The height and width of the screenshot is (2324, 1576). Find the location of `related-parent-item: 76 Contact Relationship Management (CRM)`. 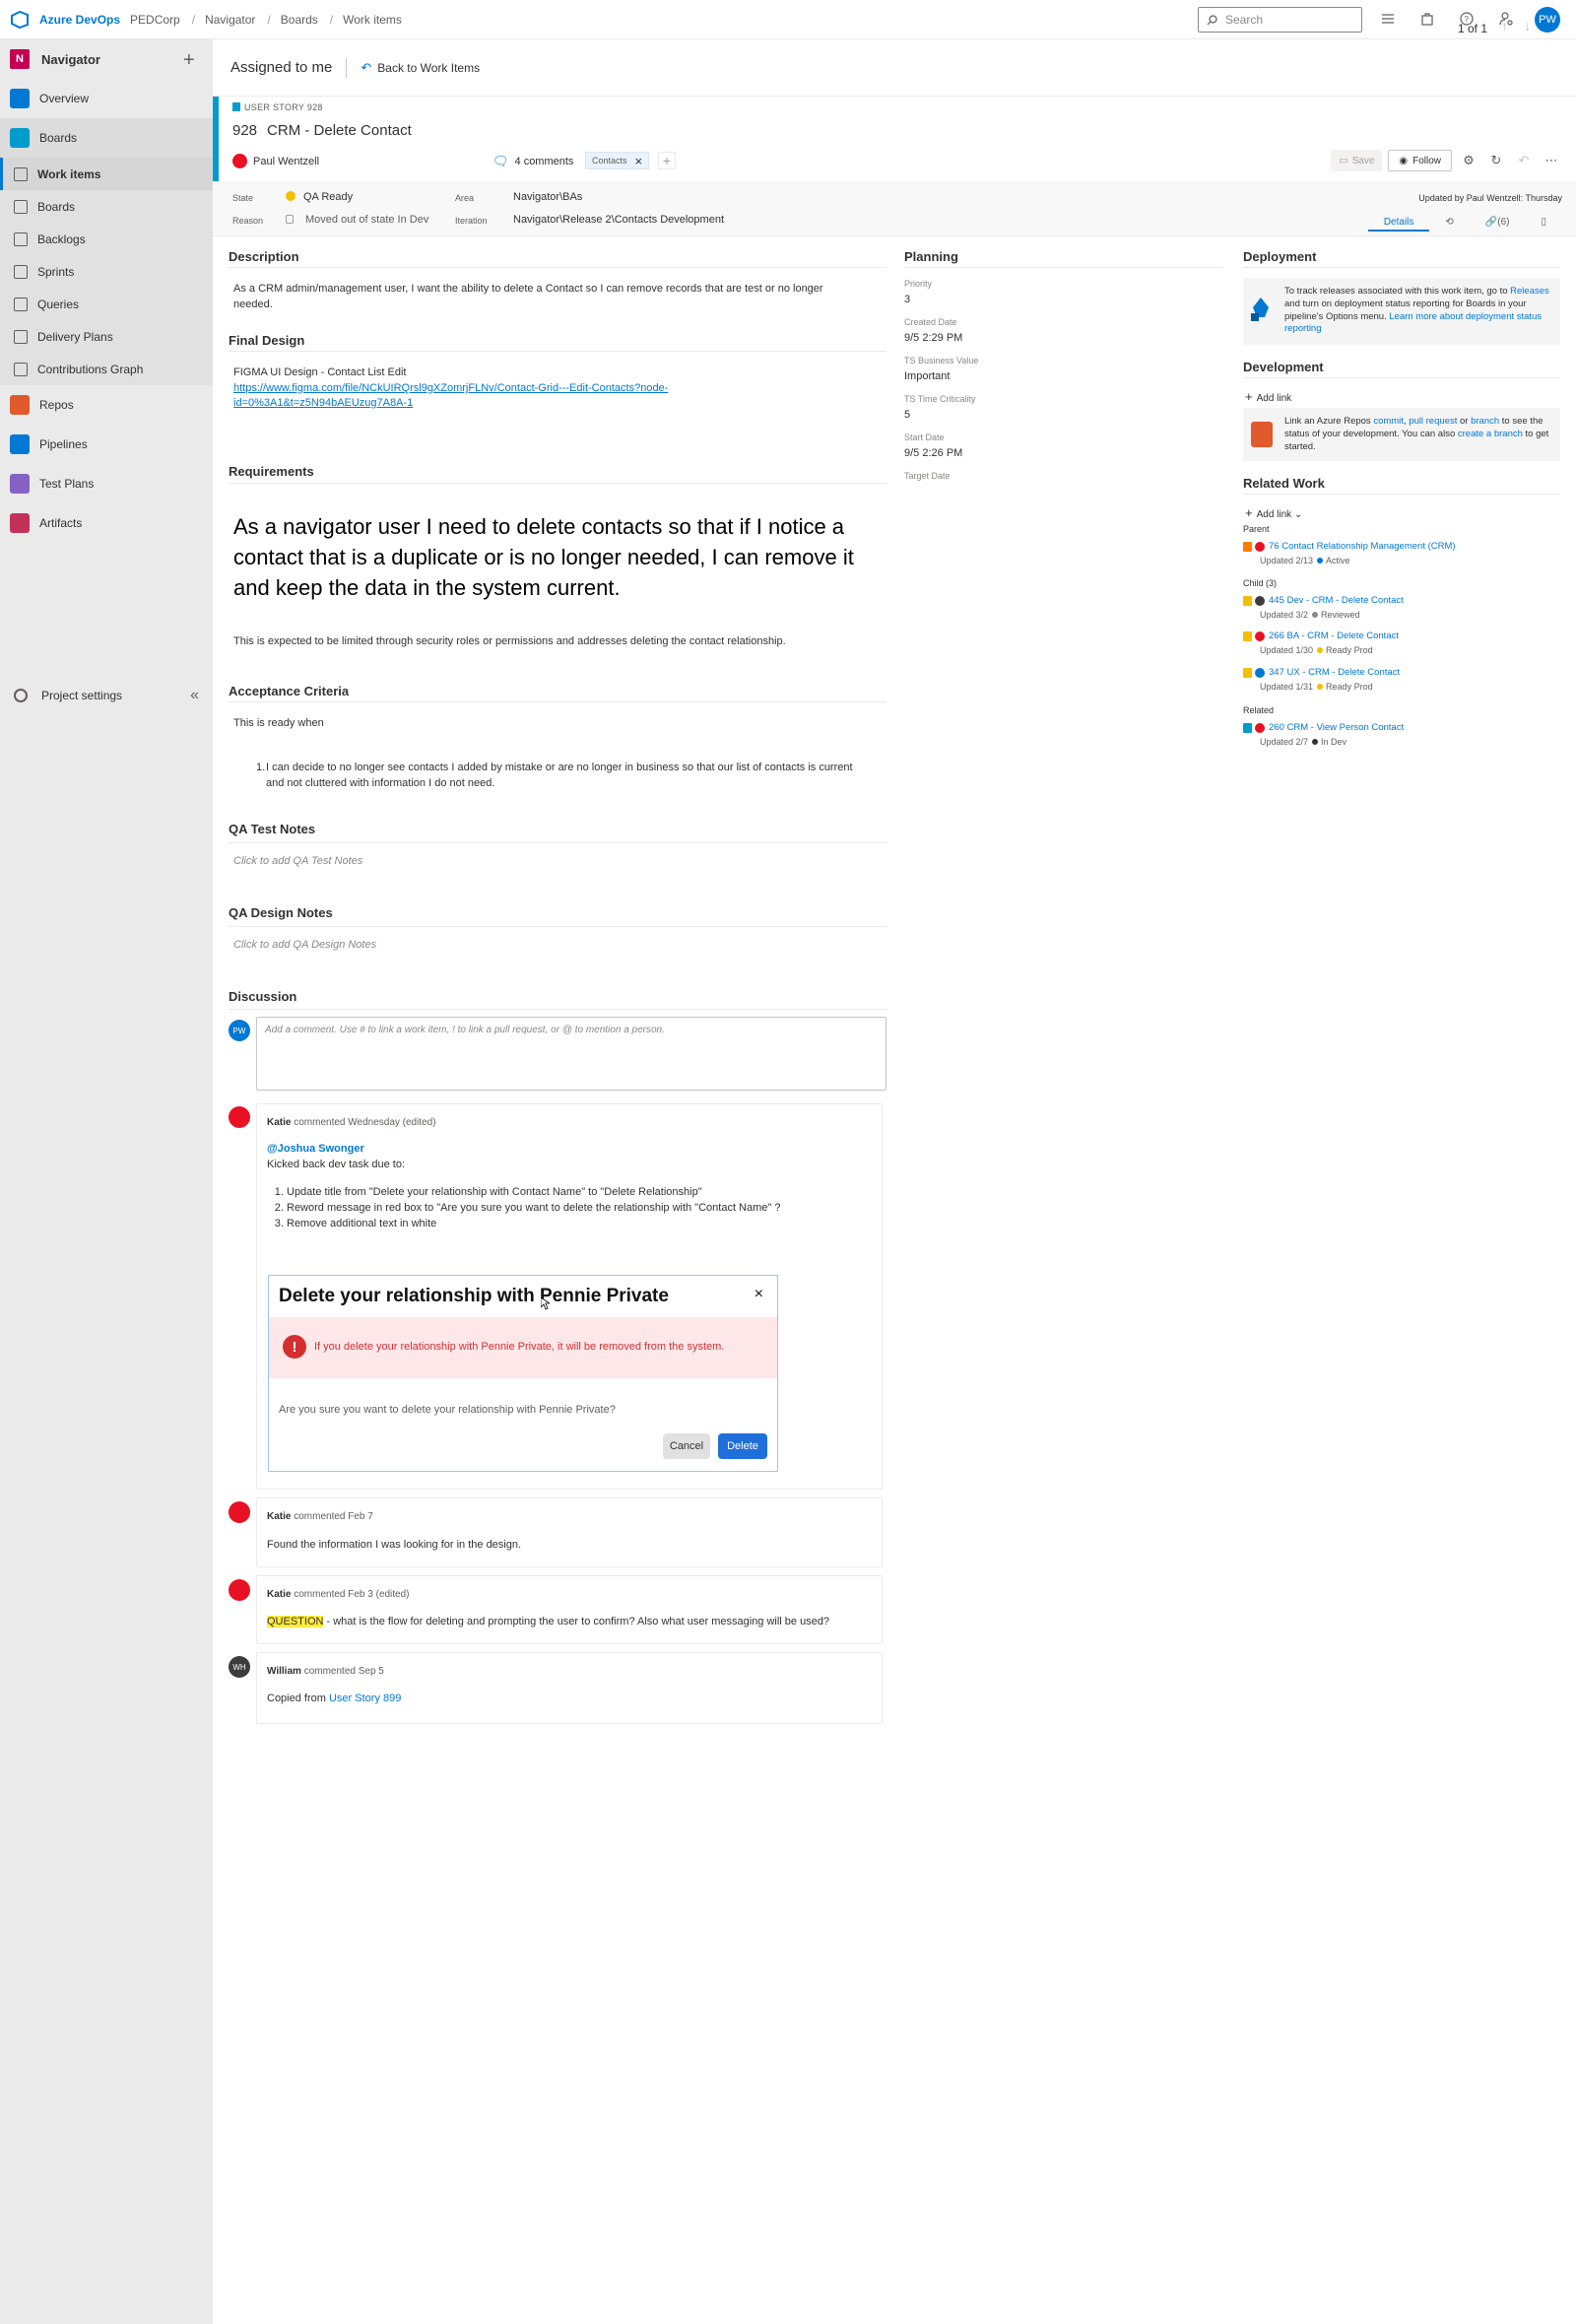

related-parent-item: 76 Contact Relationship Management (CRM) is located at coordinates (1349, 546).